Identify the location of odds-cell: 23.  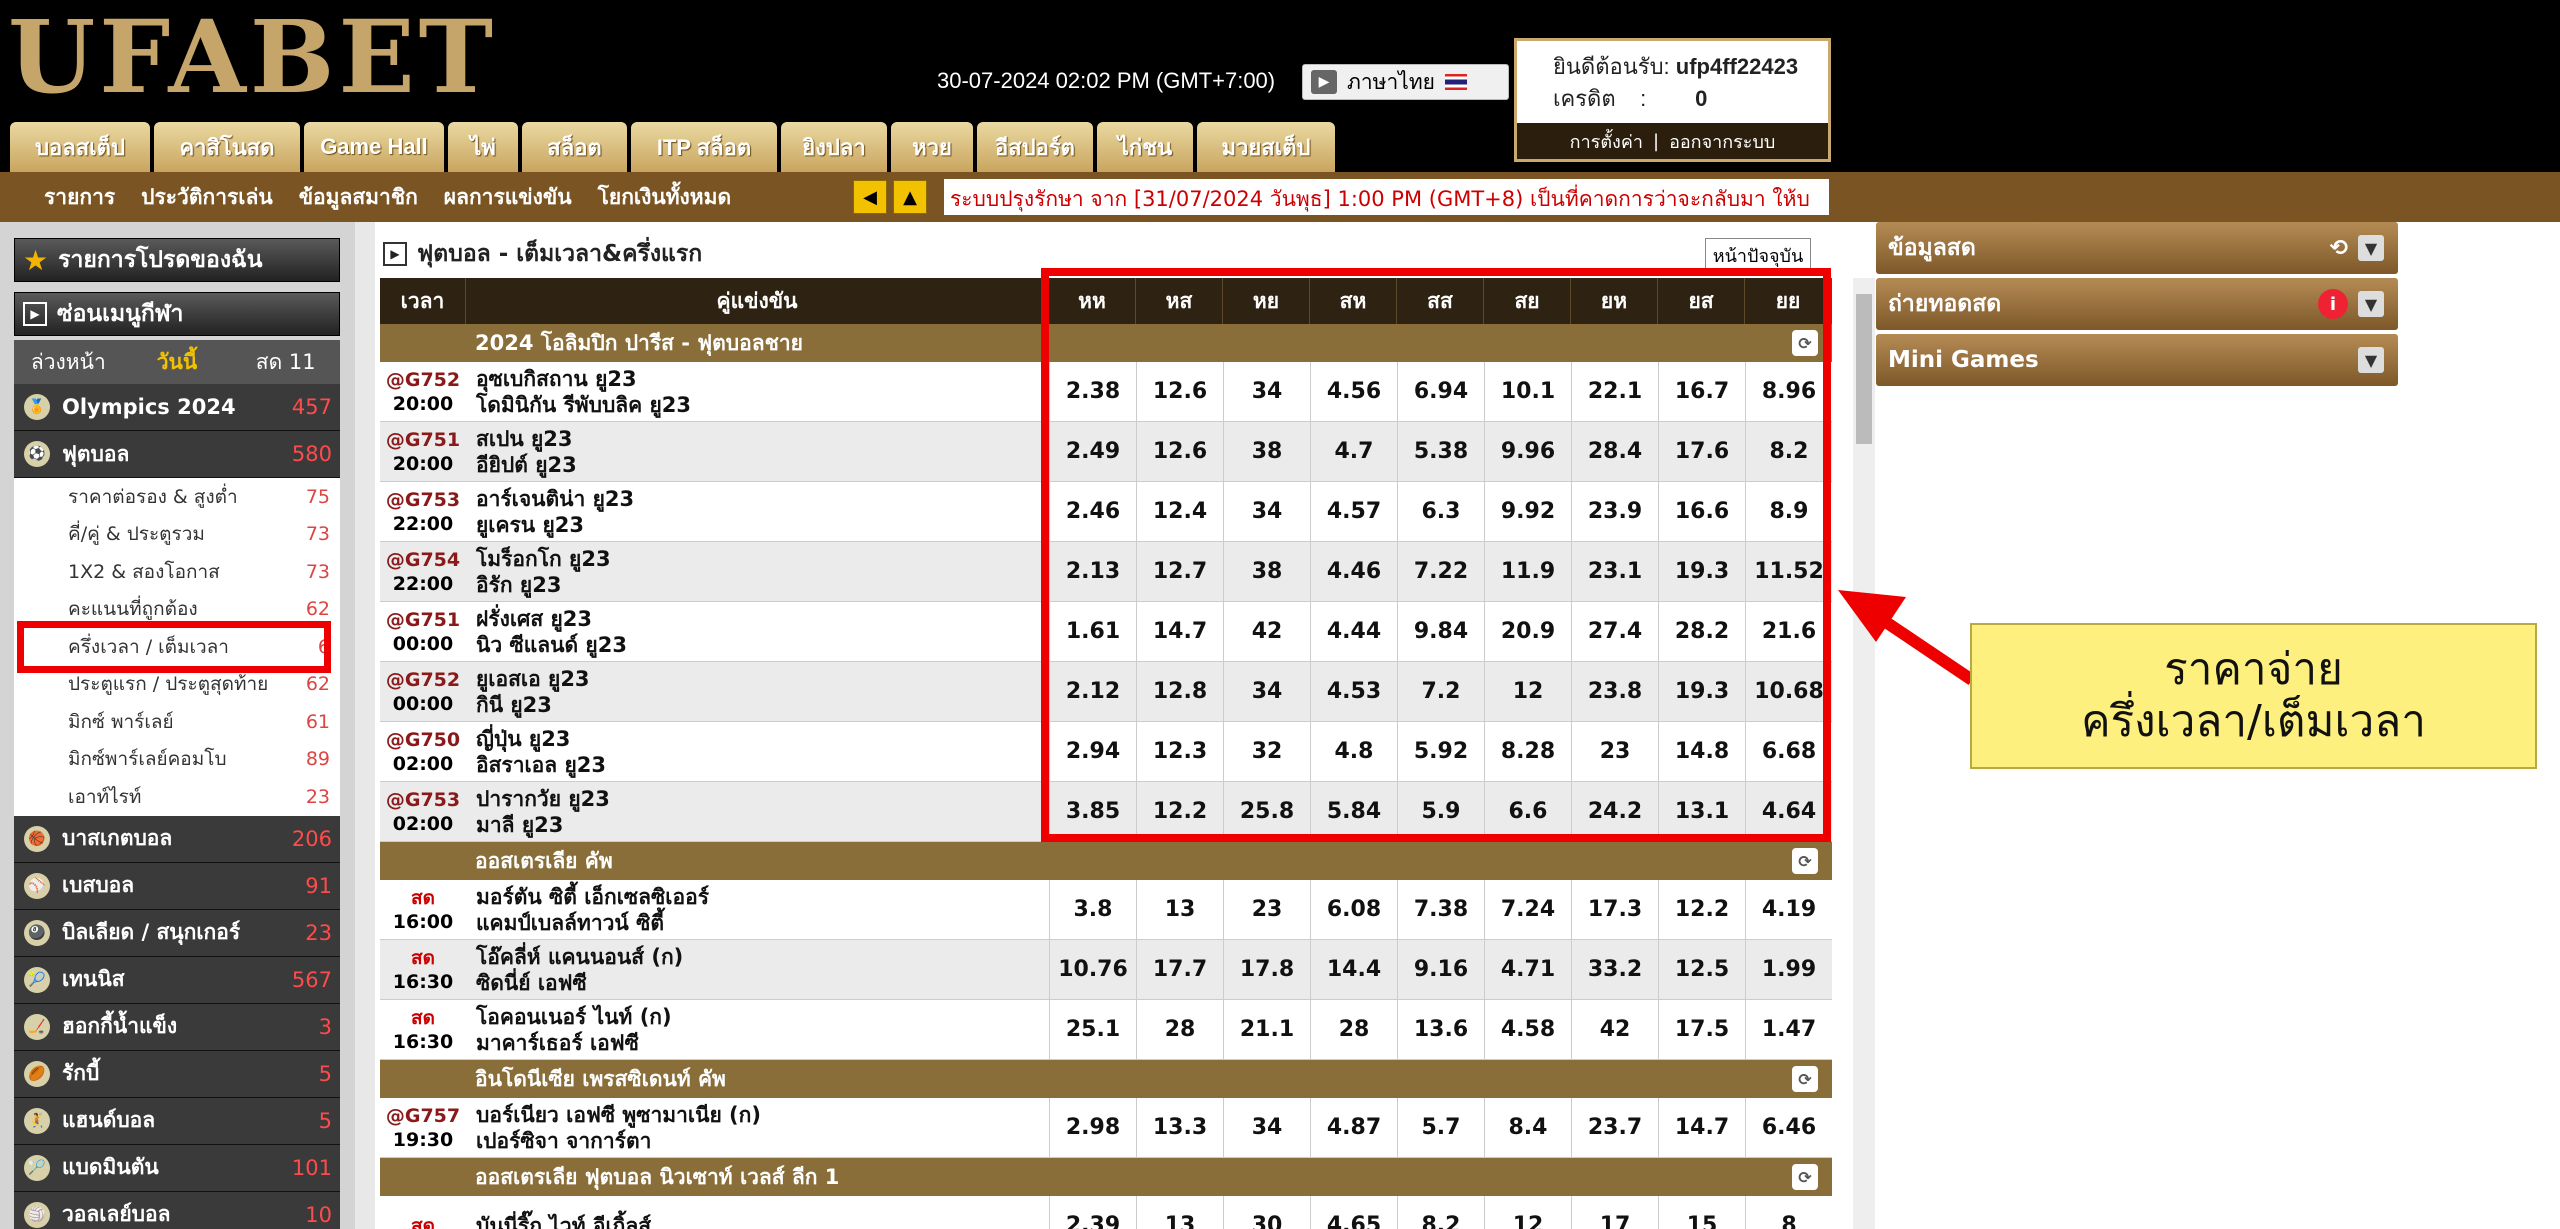
(1266, 909).